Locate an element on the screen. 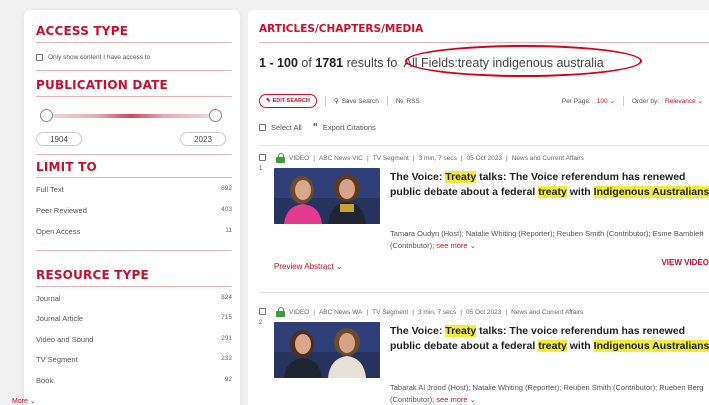 The height and width of the screenshot is (405, 709). facet-count: 715 is located at coordinates (226, 317).